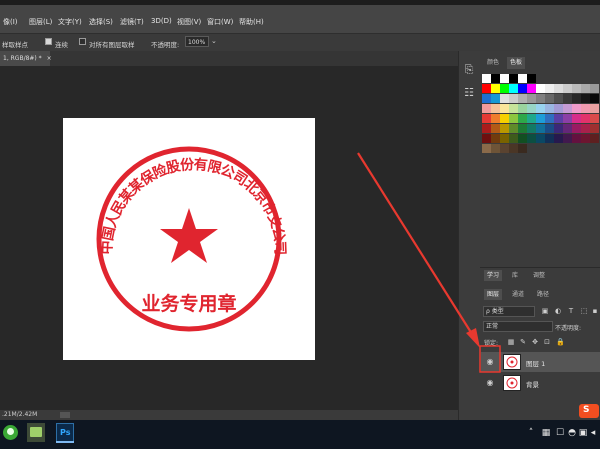 This screenshot has height=449, width=600. I want to click on speaker-icon: ◂, so click(593, 433).